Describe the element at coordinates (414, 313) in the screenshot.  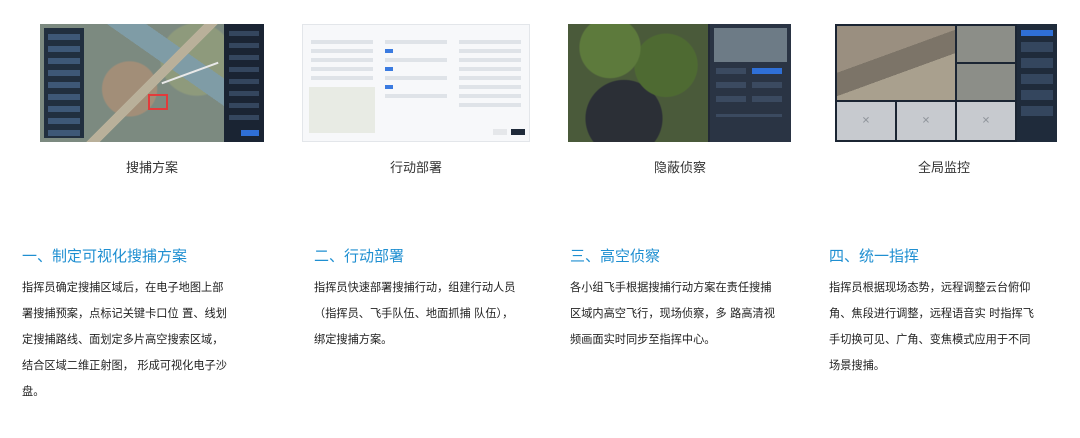
I see `description-line: （指挥员、飞手队伍、地面抓捕 队伍），` at that location.